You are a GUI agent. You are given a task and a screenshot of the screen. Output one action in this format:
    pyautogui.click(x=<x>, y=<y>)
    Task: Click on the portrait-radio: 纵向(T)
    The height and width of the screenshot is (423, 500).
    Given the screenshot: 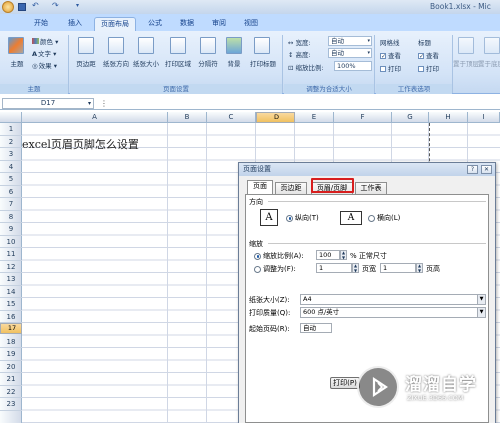 What is the action you would take?
    pyautogui.click(x=302, y=218)
    